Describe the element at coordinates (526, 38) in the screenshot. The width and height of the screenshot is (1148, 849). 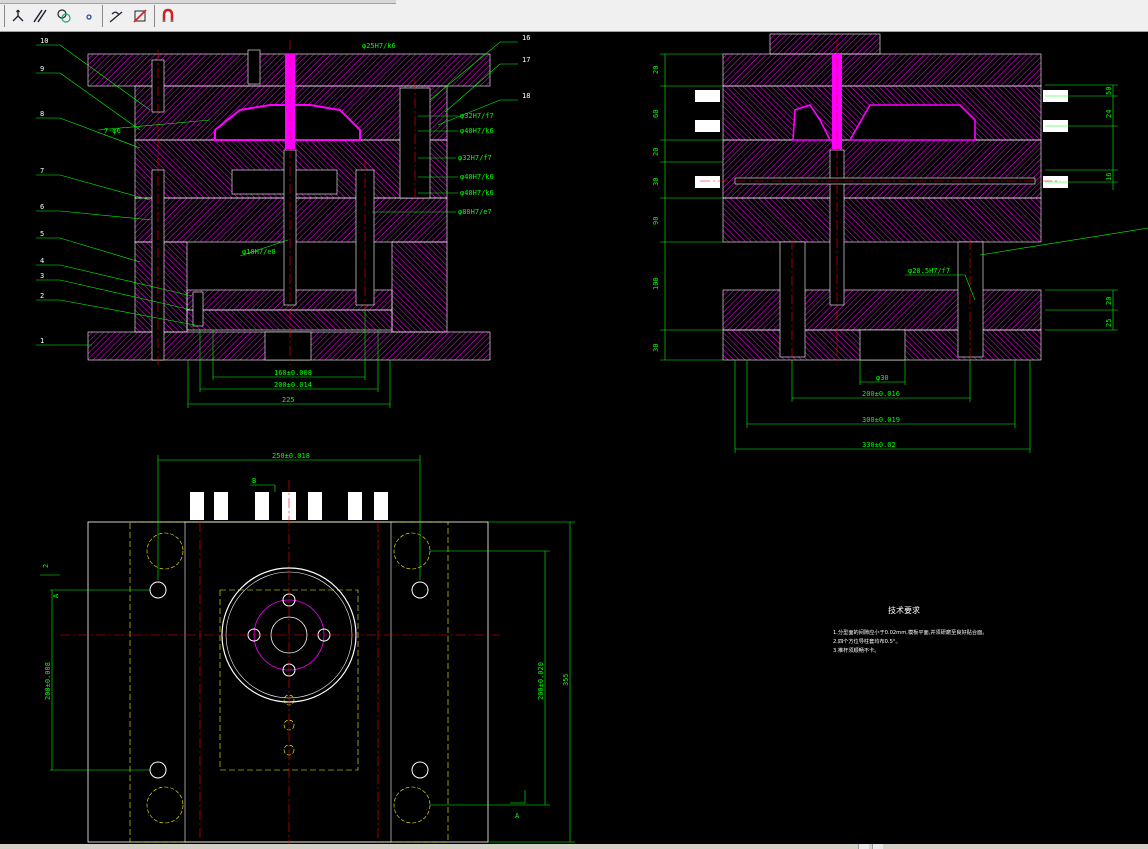
I see `balloon-label: 16` at that location.